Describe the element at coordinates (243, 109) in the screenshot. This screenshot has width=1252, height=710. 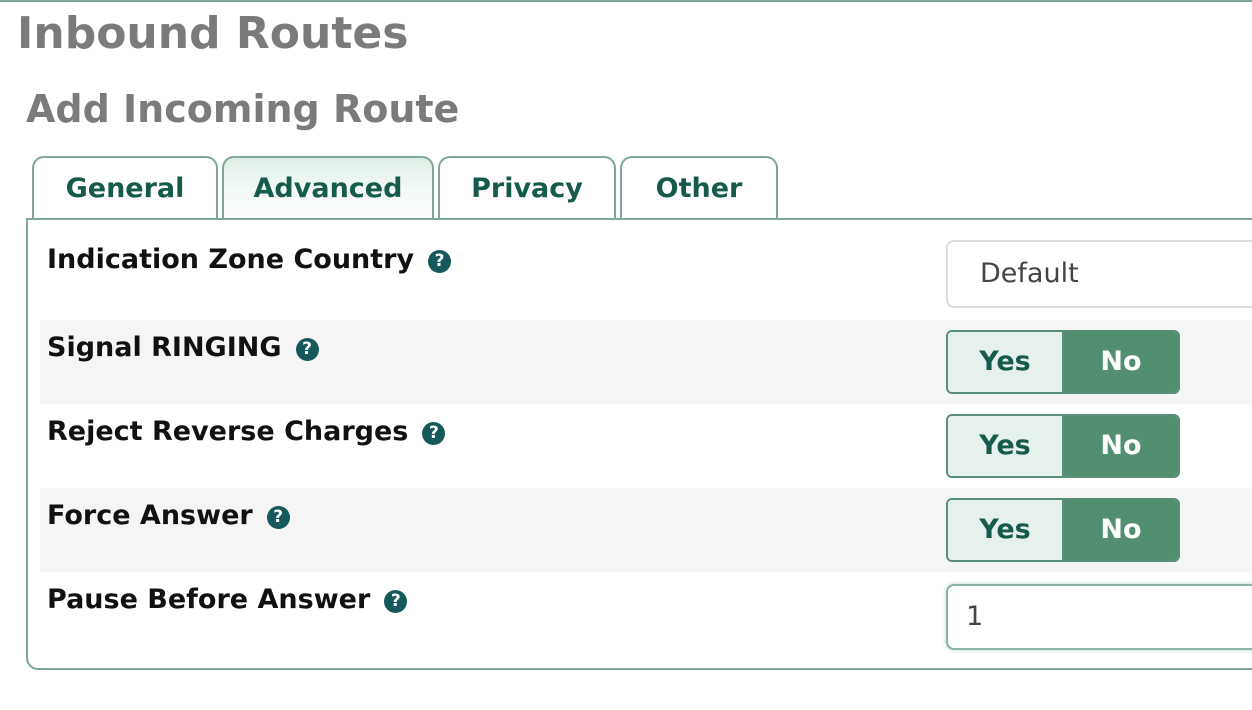
I see `section-title: Add Incoming Route` at that location.